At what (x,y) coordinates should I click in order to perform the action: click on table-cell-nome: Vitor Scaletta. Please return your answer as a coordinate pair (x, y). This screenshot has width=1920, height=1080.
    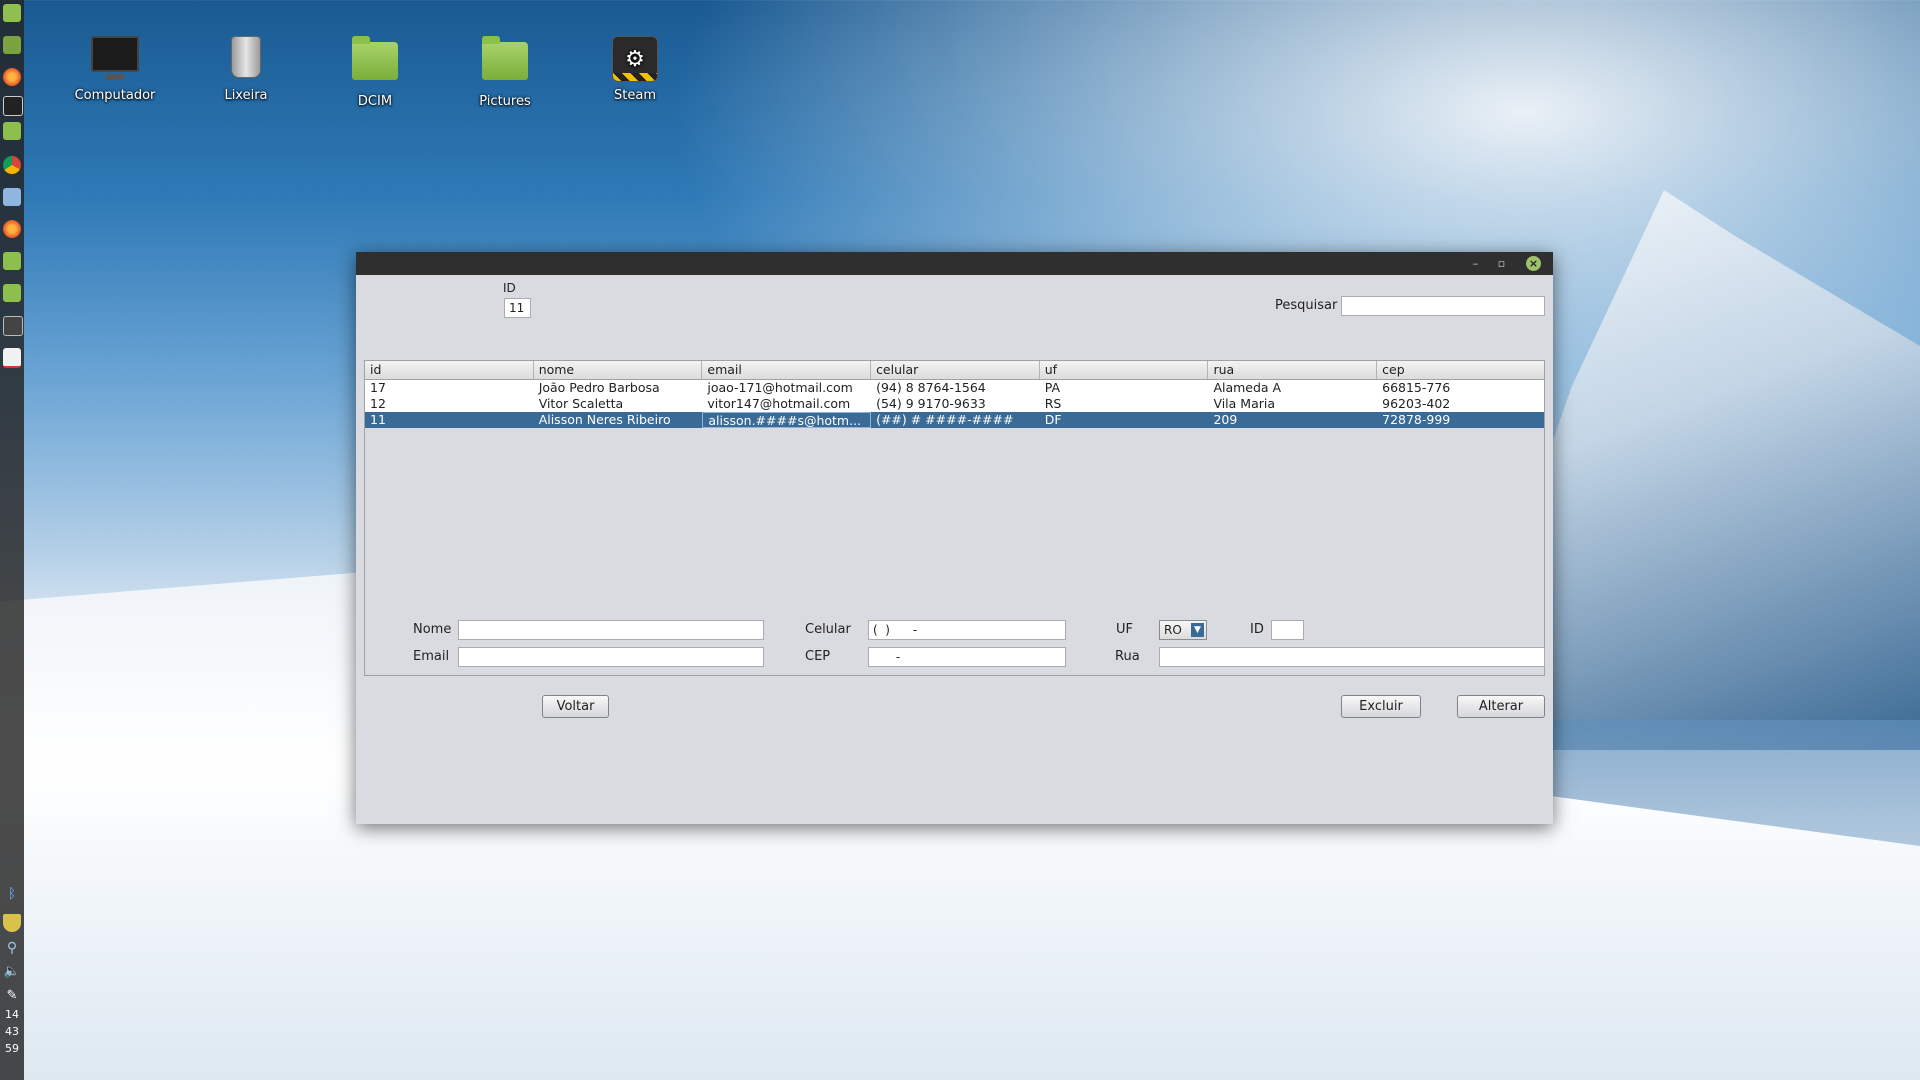
    Looking at the image, I should click on (618, 404).